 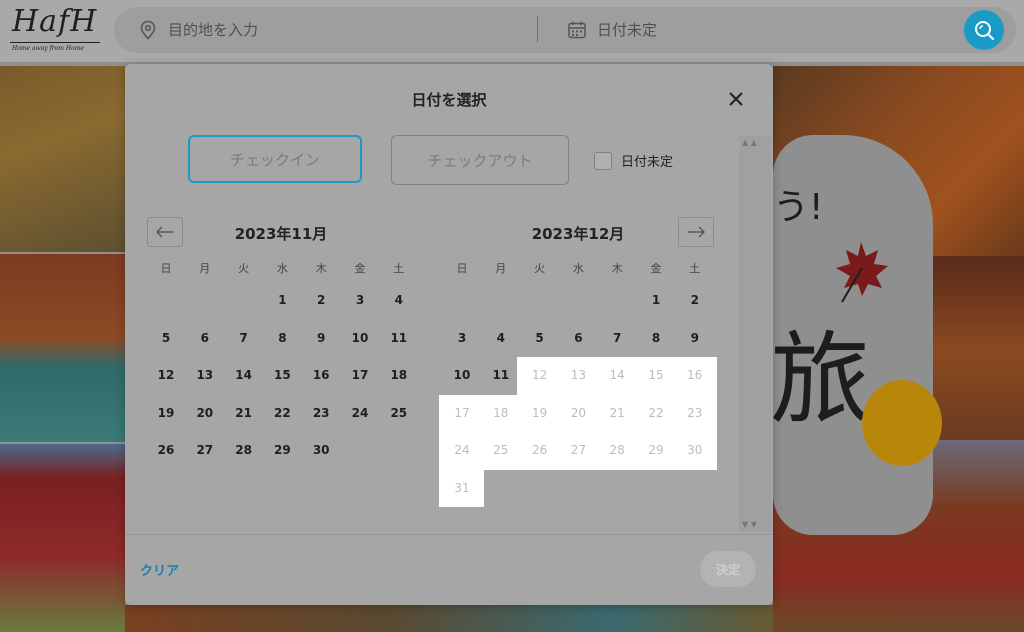 I want to click on scroll-up-arrow-icon: ▲ ▲, so click(x=749, y=142).